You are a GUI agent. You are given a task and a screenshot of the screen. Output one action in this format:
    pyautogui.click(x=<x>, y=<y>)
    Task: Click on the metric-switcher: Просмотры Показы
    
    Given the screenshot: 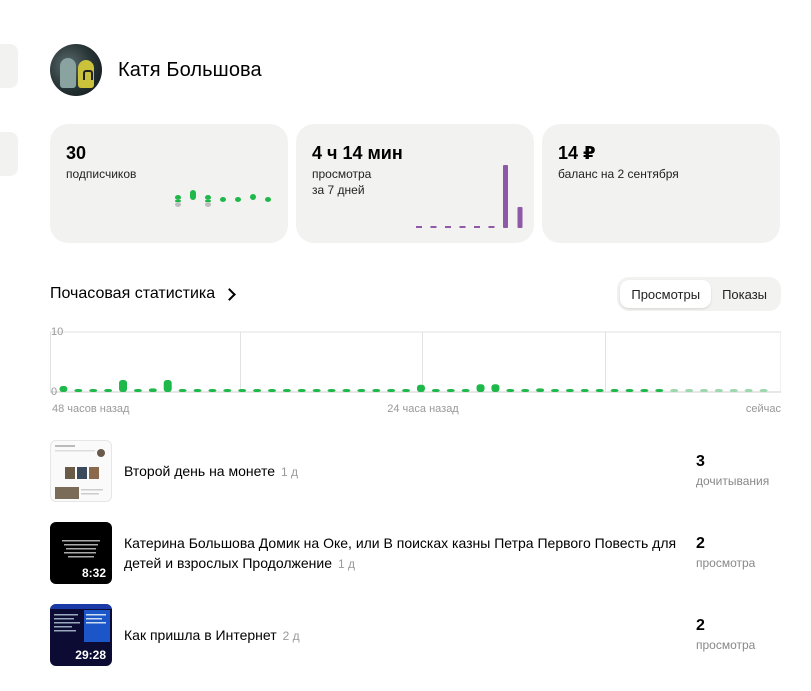 What is the action you would take?
    pyautogui.click(x=699, y=294)
    